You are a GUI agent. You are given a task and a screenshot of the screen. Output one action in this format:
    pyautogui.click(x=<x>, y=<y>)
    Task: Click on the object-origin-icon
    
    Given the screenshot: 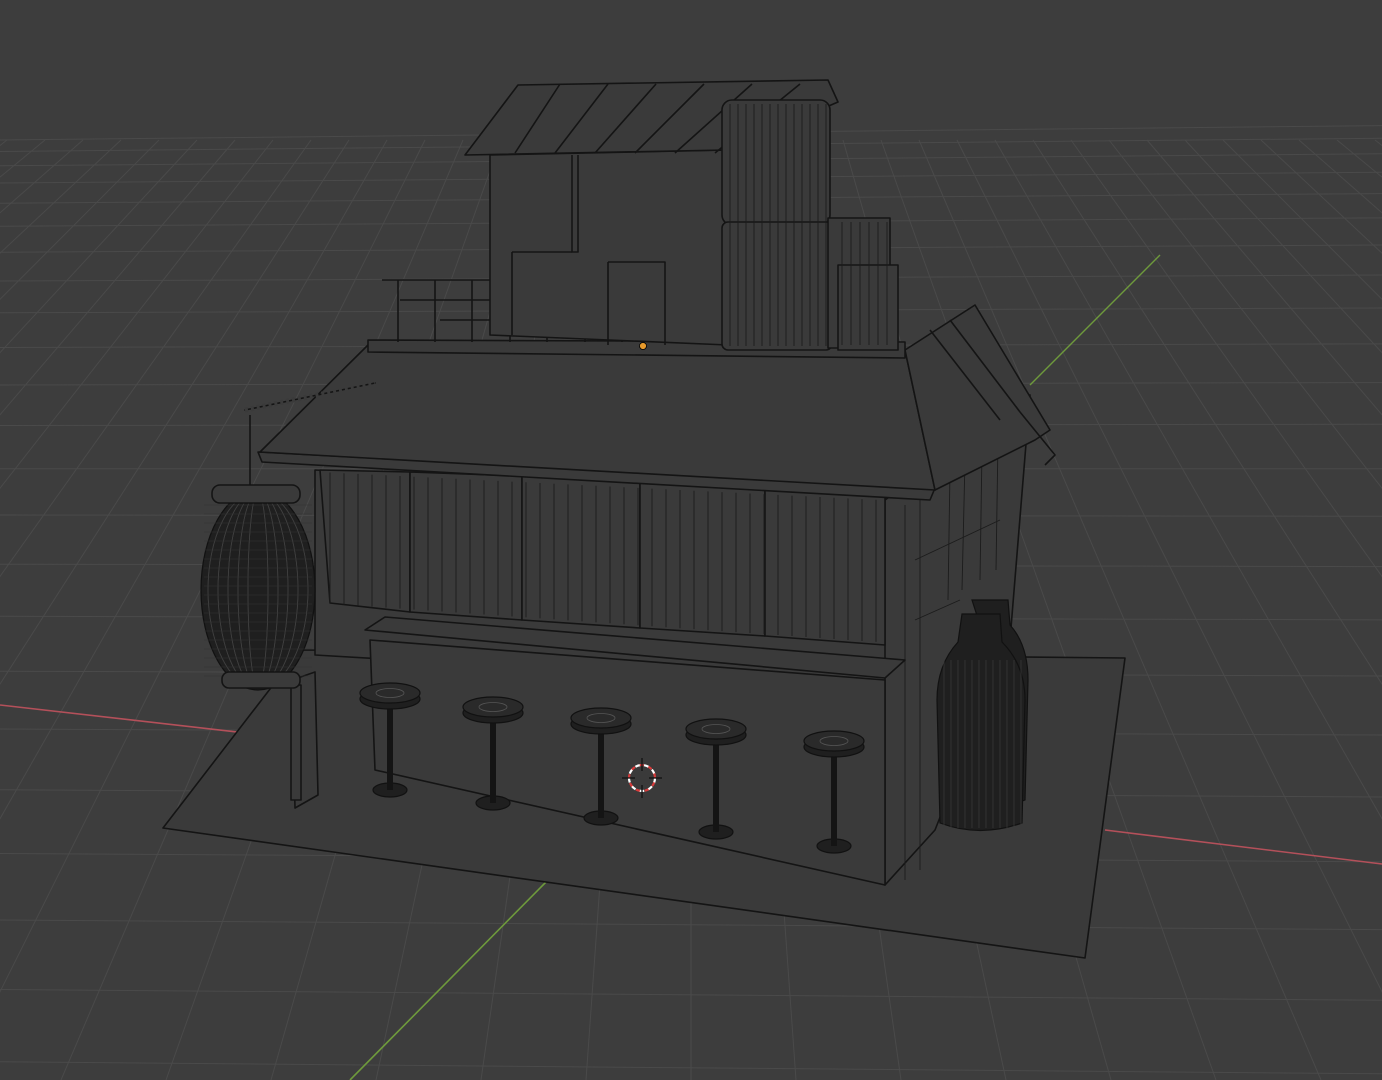 What is the action you would take?
    pyautogui.click(x=643, y=346)
    